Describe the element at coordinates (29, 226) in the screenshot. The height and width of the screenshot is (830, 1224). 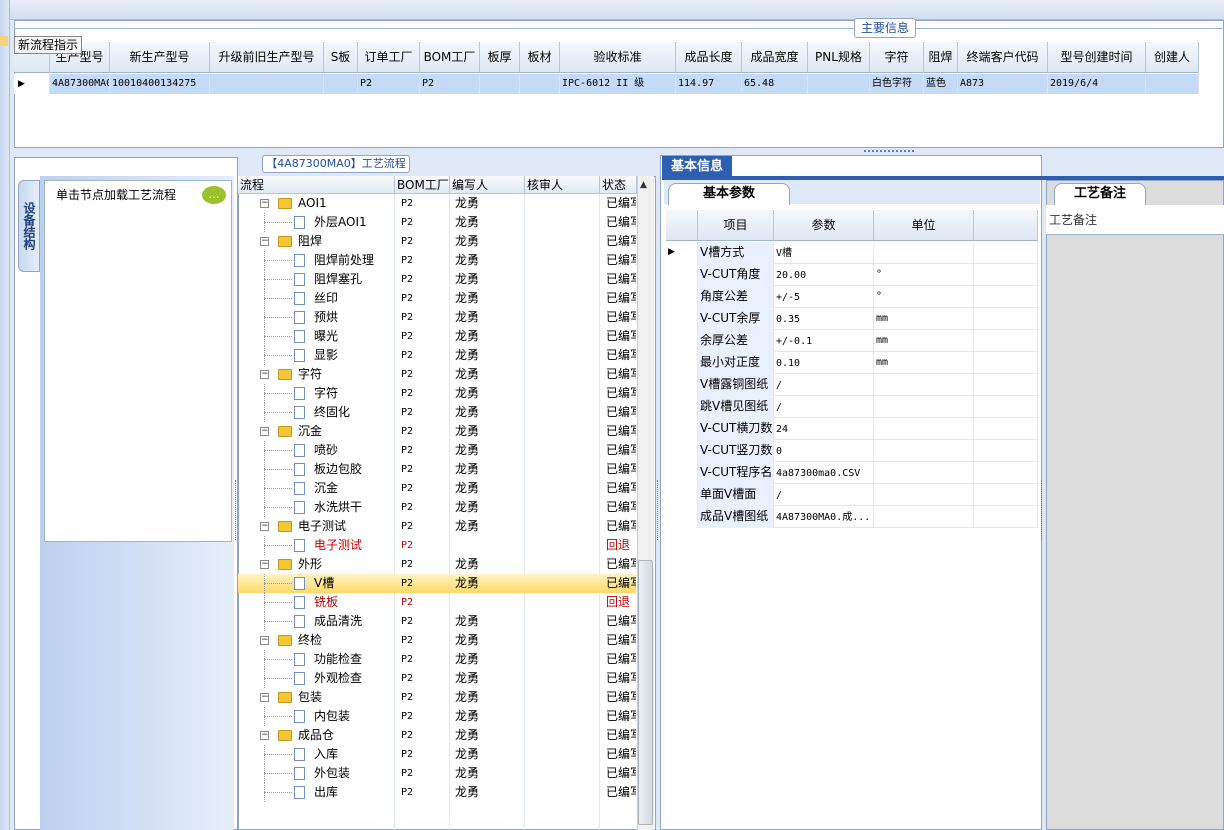
I see `tab-equipment-structure: 设备结构` at that location.